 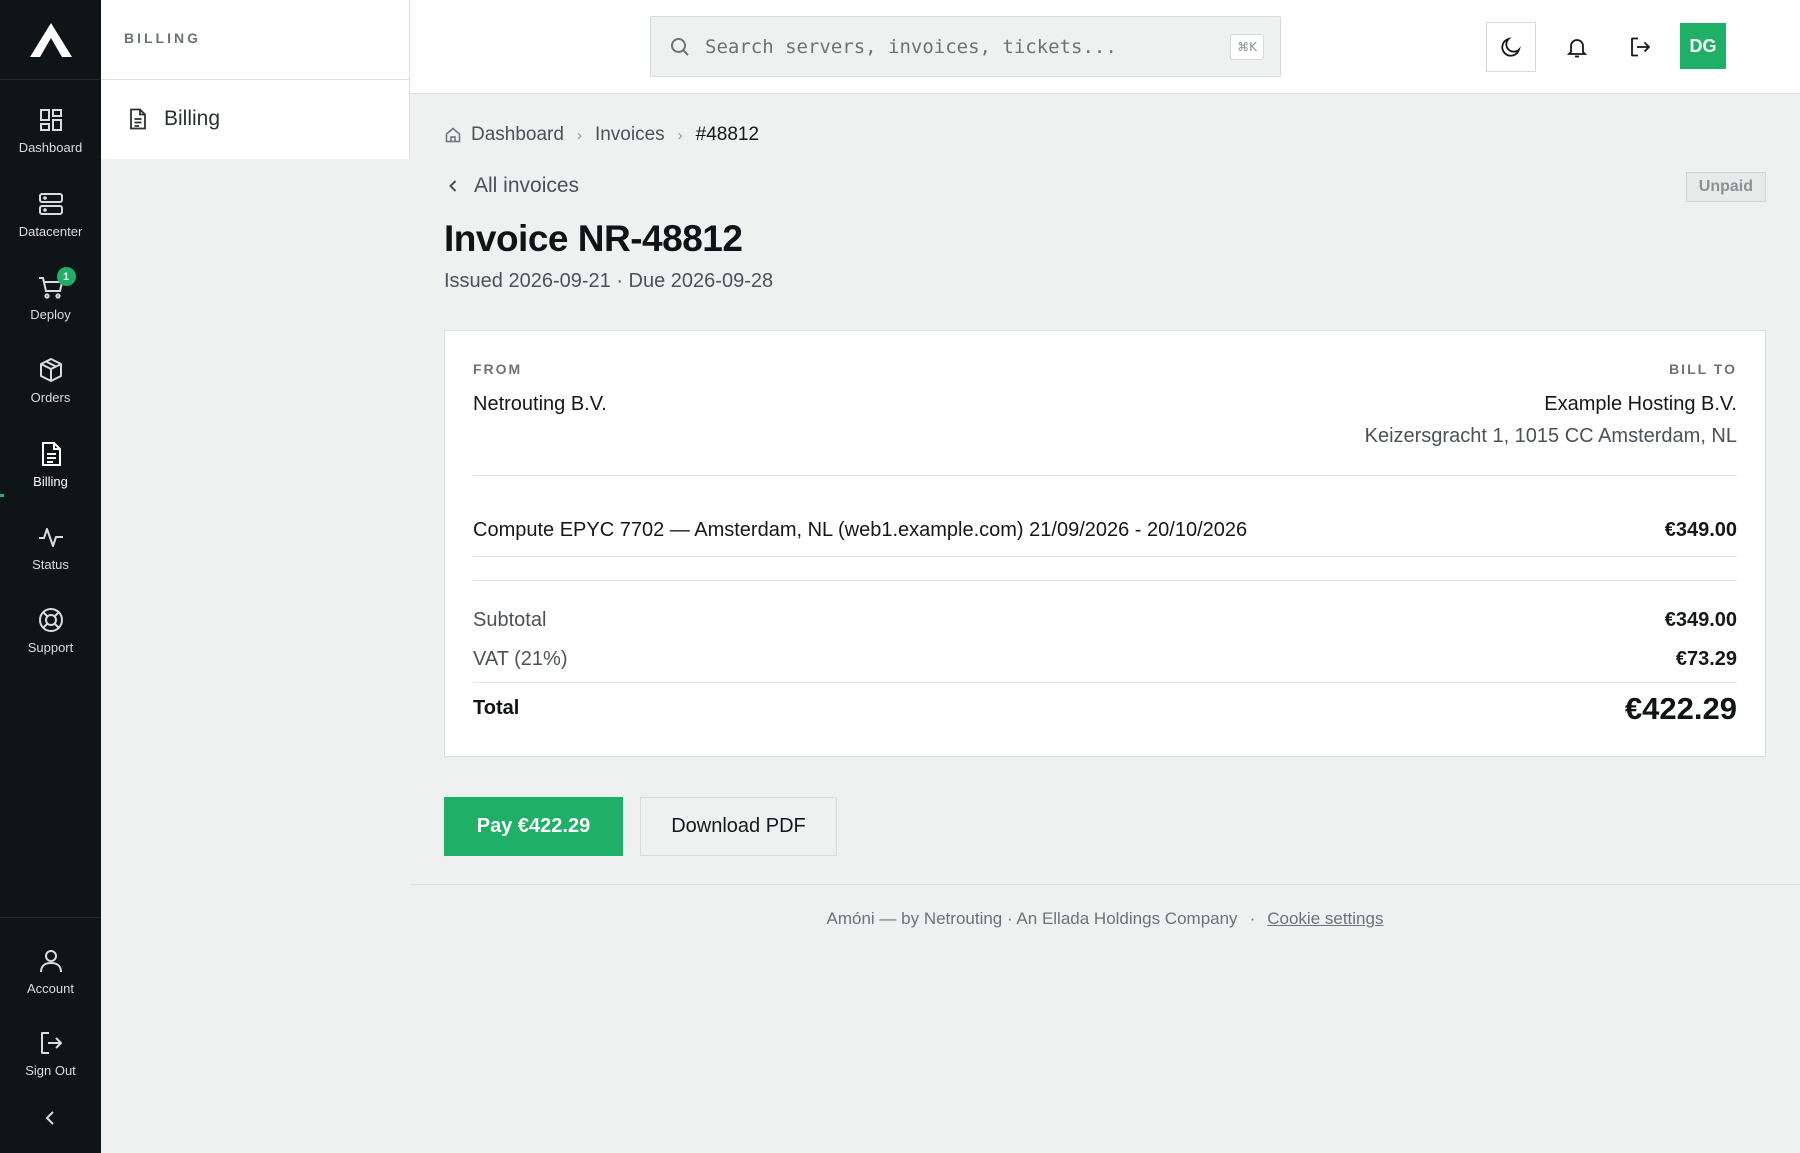 What do you see at coordinates (50, 988) in the screenshot?
I see `rail-item-label: Account` at bounding box center [50, 988].